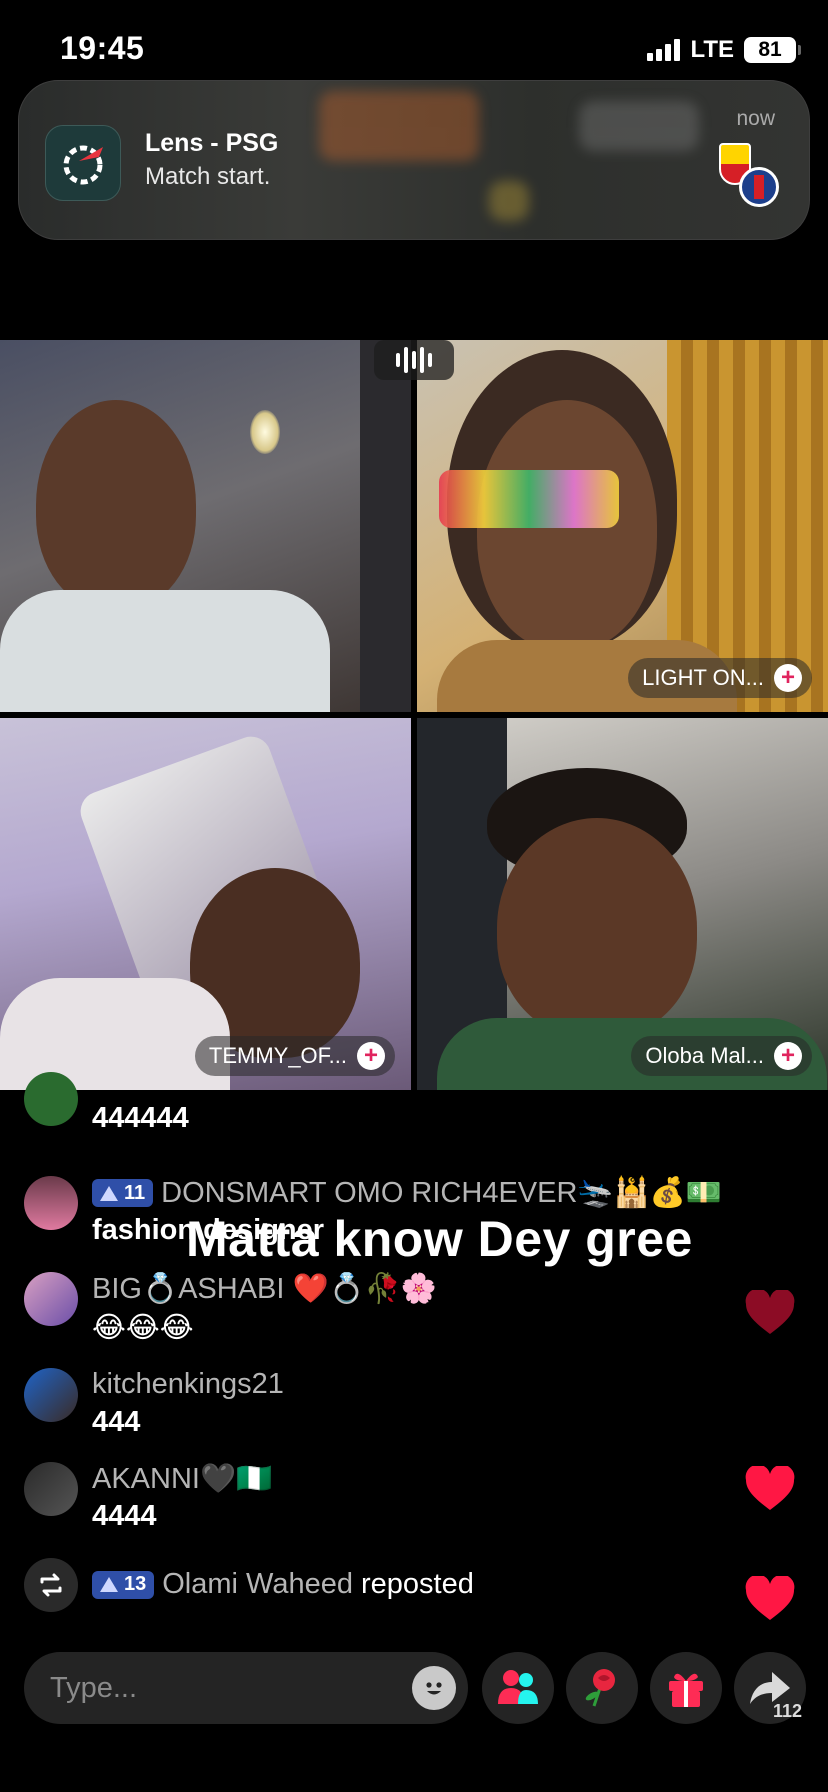 The width and height of the screenshot is (828, 1792). I want to click on chat-message: BIG💍ASHABI ❤️💍🥀🌸 😂😂😂, so click(384, 1314).